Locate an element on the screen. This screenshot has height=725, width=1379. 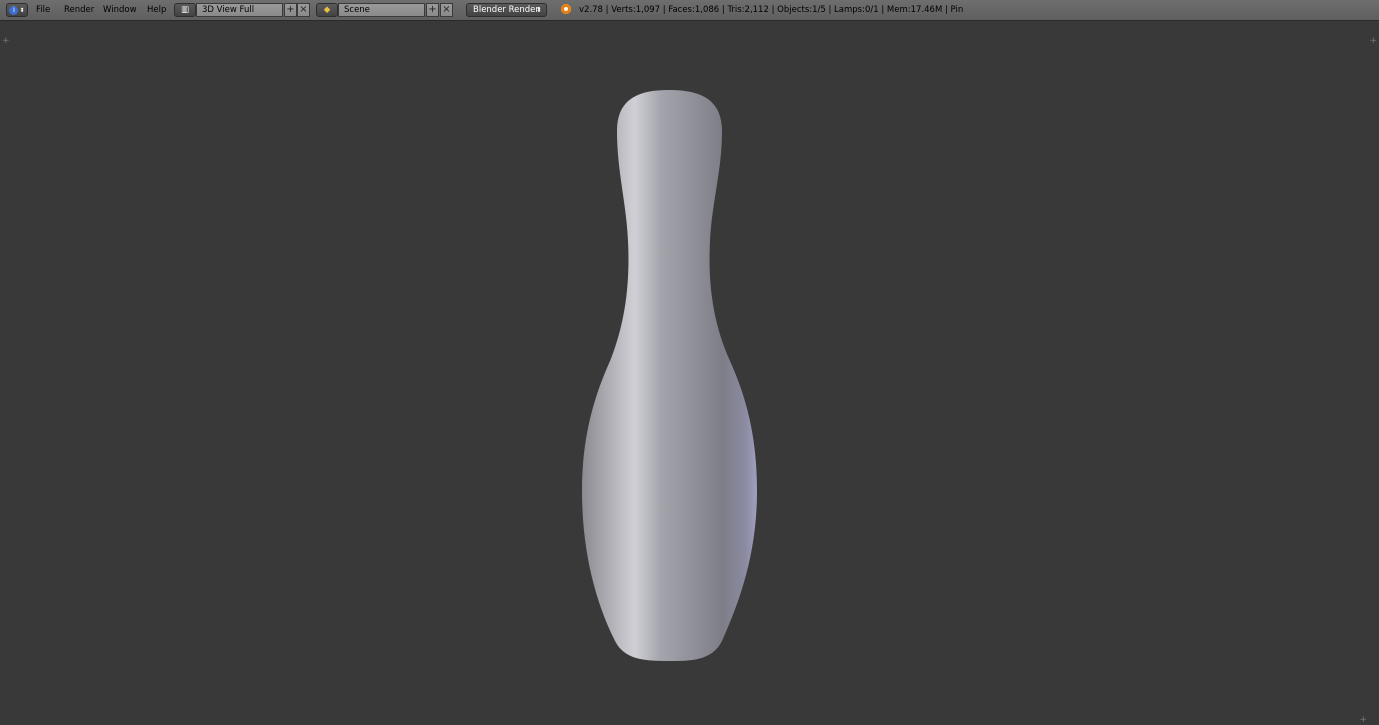
menu-window: Window is located at coordinates (120, 10).